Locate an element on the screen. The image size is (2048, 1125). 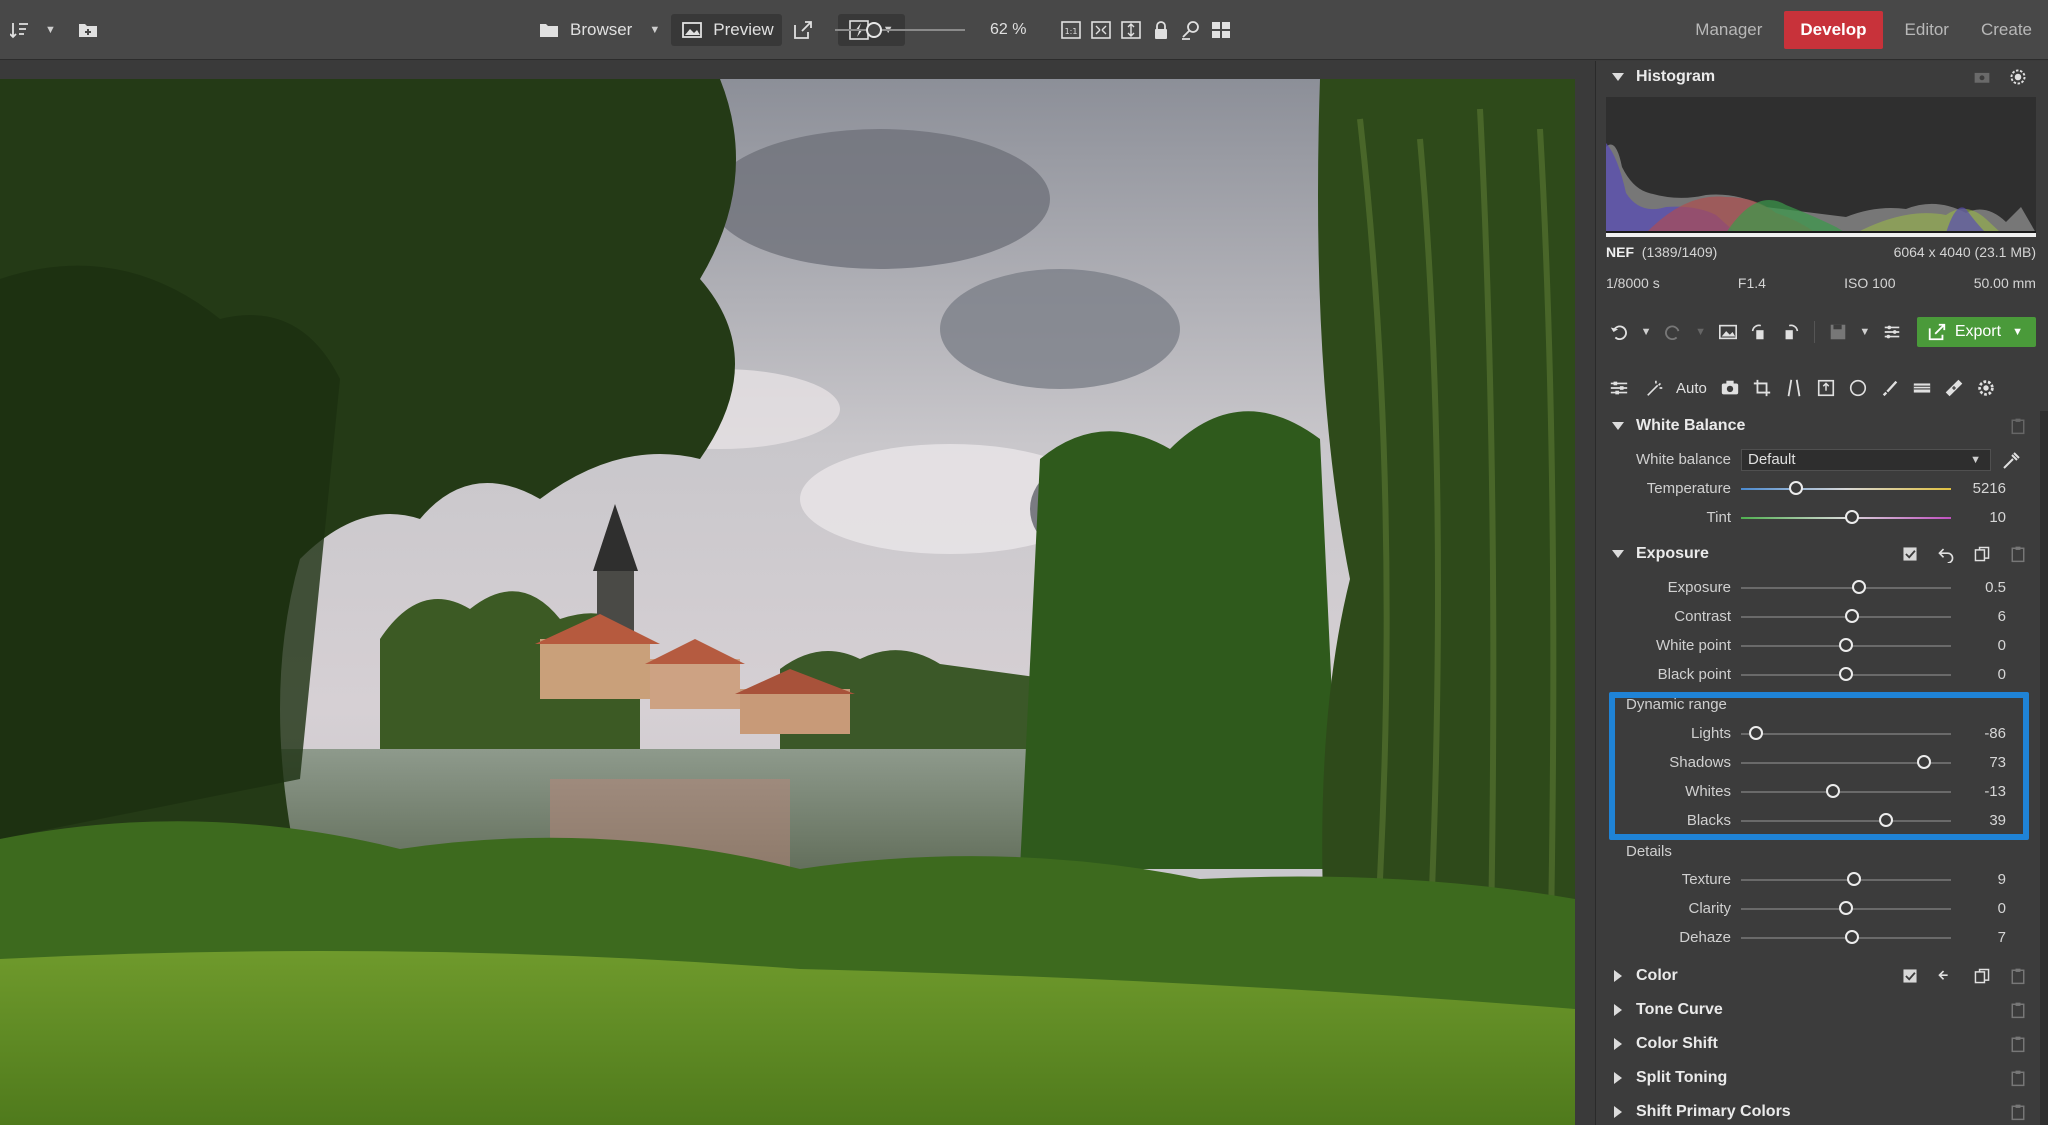
black-point-value: 0 is located at coordinates (1978, 674).